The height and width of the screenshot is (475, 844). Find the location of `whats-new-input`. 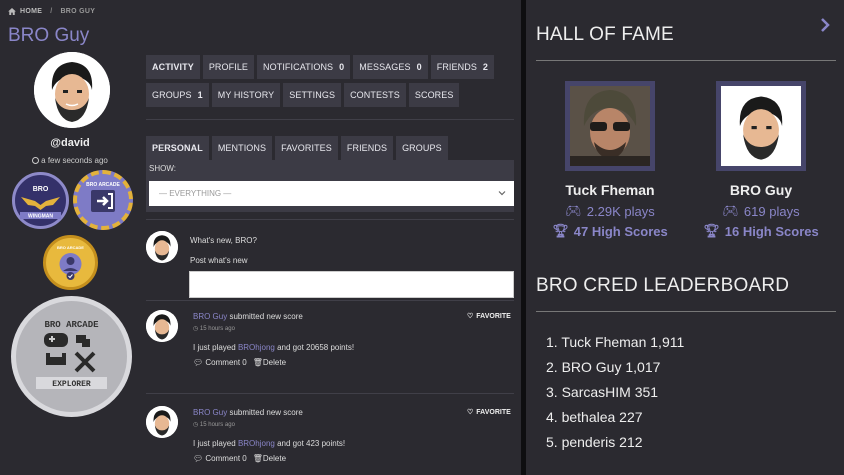

whats-new-input is located at coordinates (351, 284).